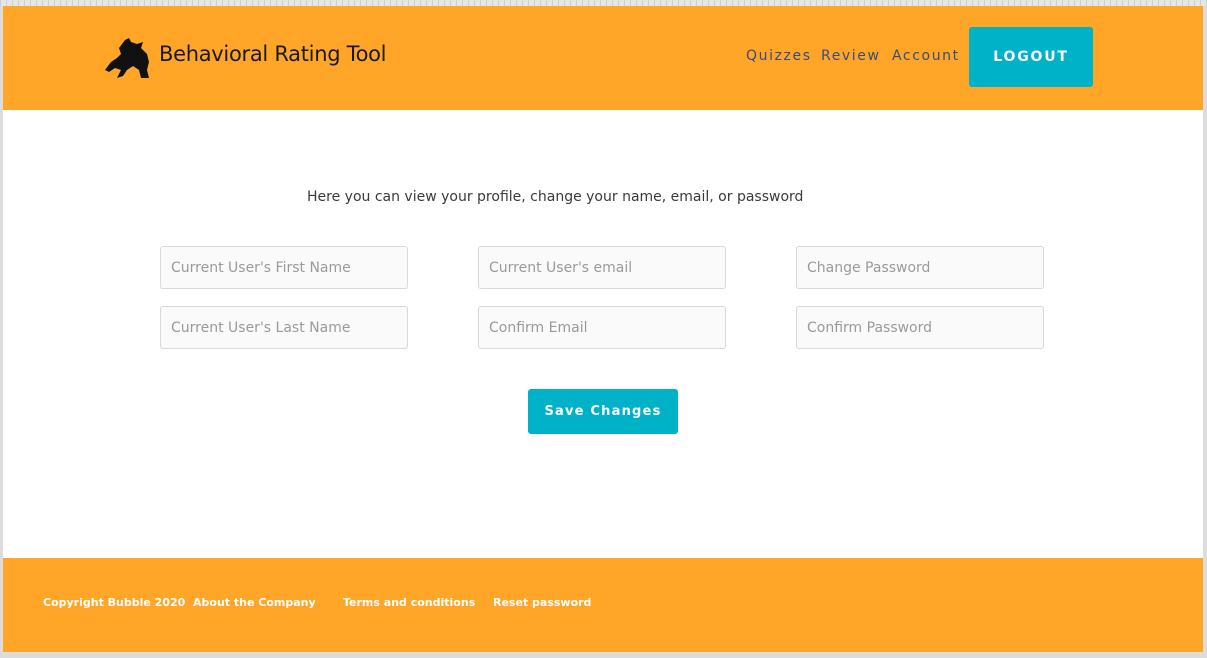 This screenshot has width=1207, height=658. Describe the element at coordinates (409, 602) in the screenshot. I see `footer-terms-link: Terms and conditions` at that location.